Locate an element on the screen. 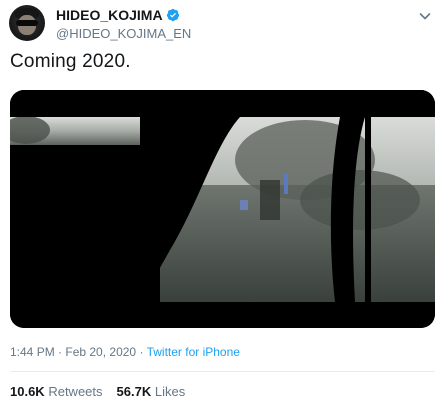 The height and width of the screenshot is (407, 444). tweet-time: 1:44 PM is located at coordinates (32, 352).